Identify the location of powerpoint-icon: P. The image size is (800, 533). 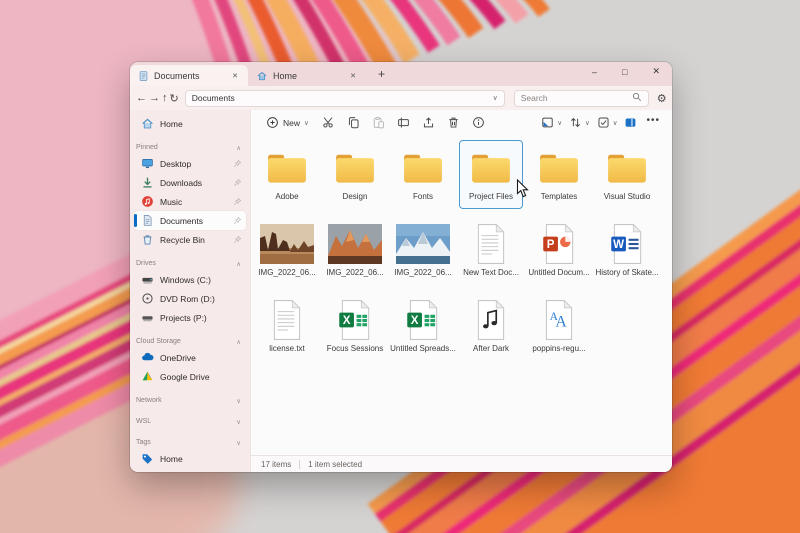
(559, 243).